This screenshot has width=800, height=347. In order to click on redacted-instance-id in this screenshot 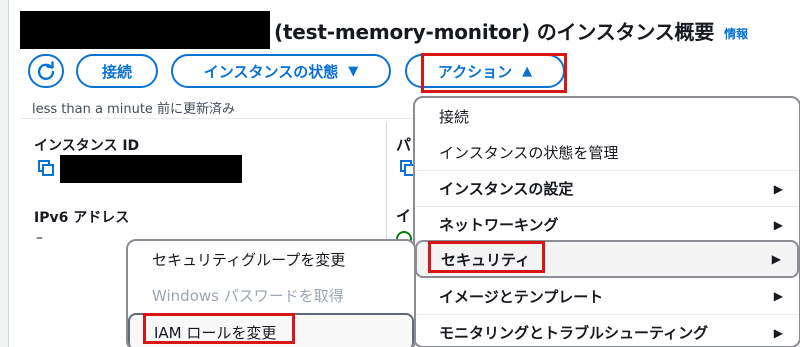, I will do `click(151, 169)`.